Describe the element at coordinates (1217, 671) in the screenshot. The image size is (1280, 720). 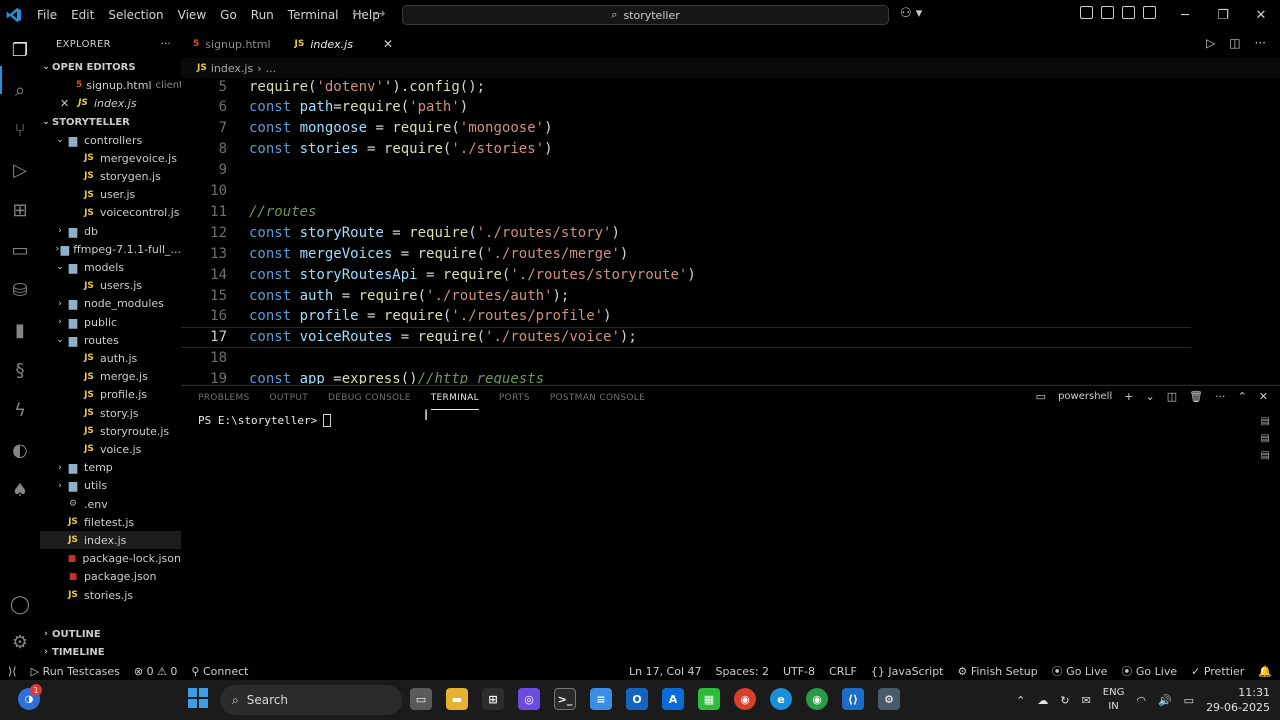
I see `prettier-button: ✓ Prettier` at that location.